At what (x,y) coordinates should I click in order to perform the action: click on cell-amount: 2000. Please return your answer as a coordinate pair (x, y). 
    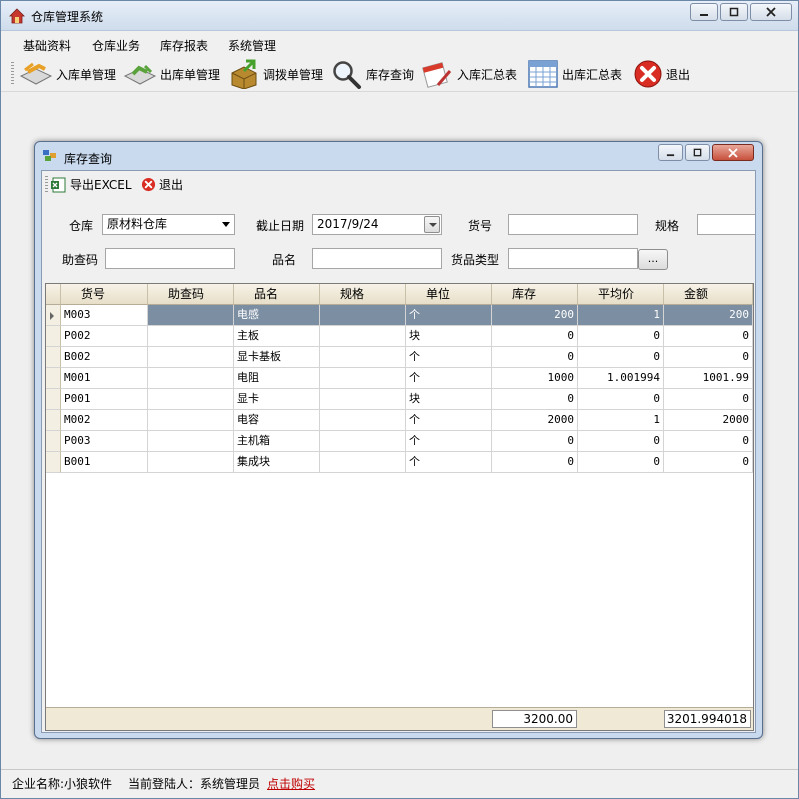
    Looking at the image, I should click on (708, 420).